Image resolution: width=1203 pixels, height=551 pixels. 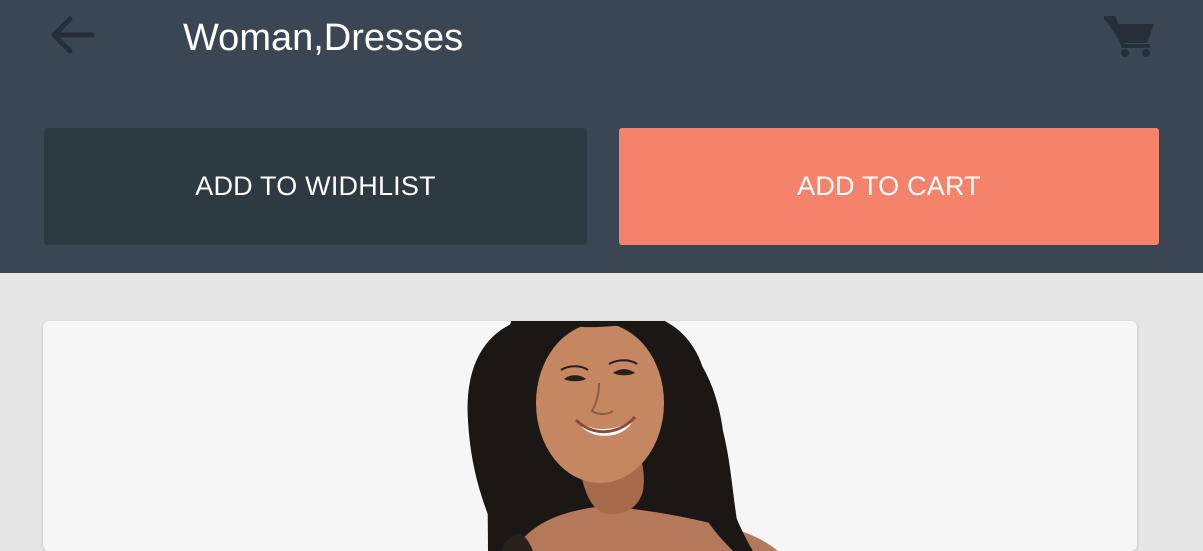 I want to click on add-to-cart-label: ADD TO CART, so click(x=889, y=186).